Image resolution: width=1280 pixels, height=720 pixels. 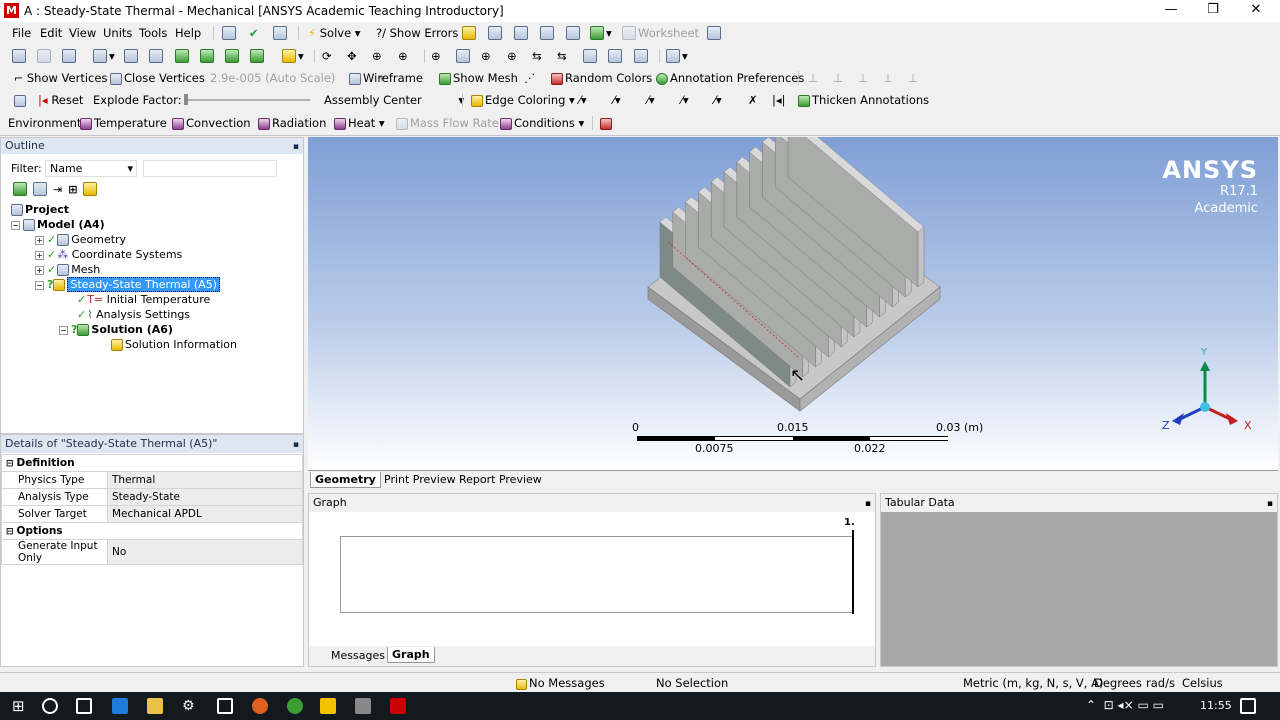 I want to click on tree-icon, so click(x=281, y=33).